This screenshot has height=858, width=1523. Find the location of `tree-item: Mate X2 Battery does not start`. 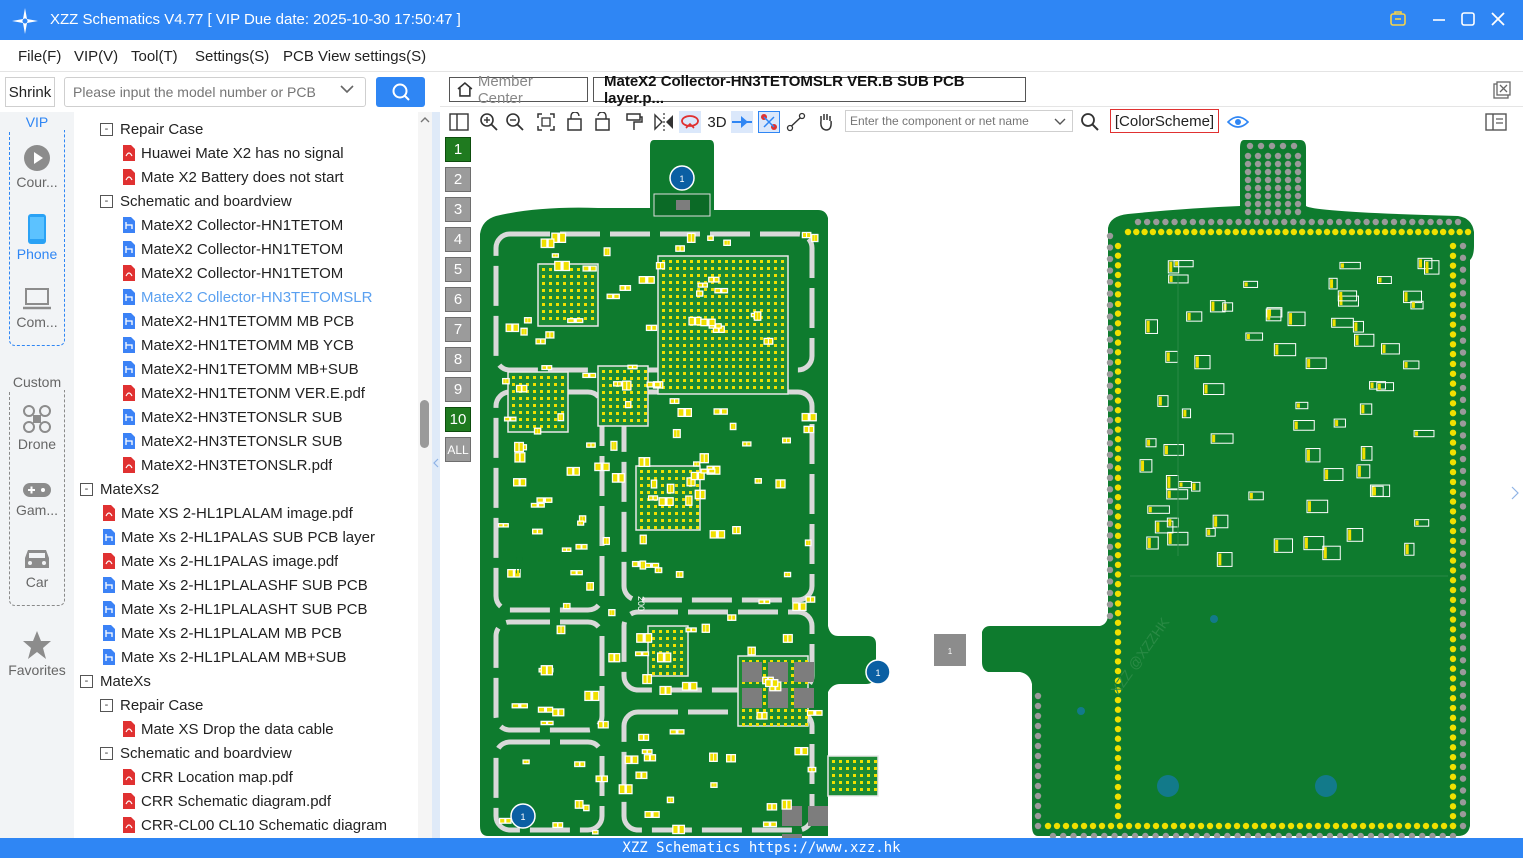

tree-item: Mate X2 Battery does not start is located at coordinates (264, 177).